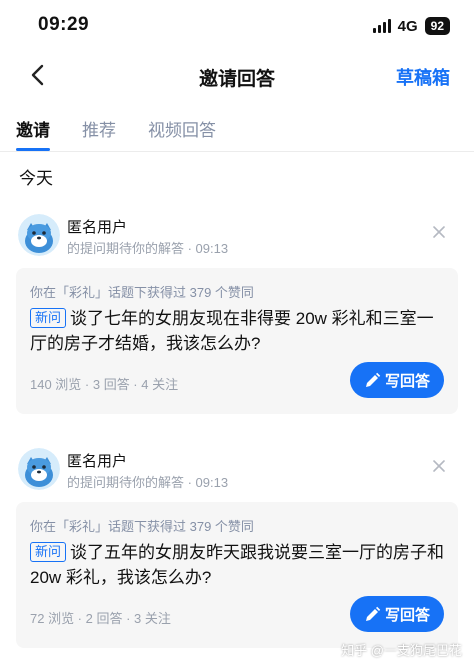  What do you see at coordinates (381, 26) in the screenshot?
I see `signal-icon` at bounding box center [381, 26].